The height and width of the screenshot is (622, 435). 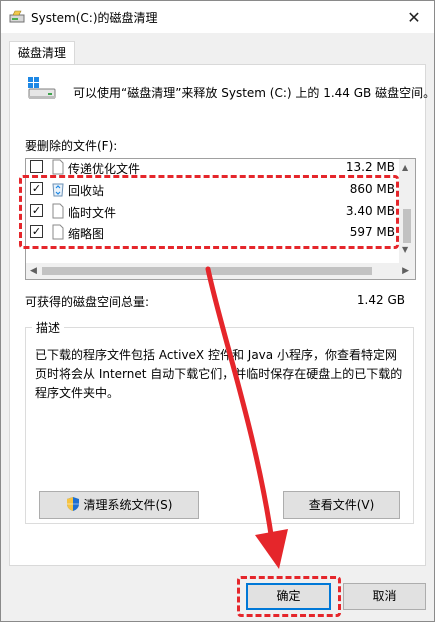 What do you see at coordinates (42, 53) in the screenshot?
I see `tab-disk-cleanup: 磁盘清理` at bounding box center [42, 53].